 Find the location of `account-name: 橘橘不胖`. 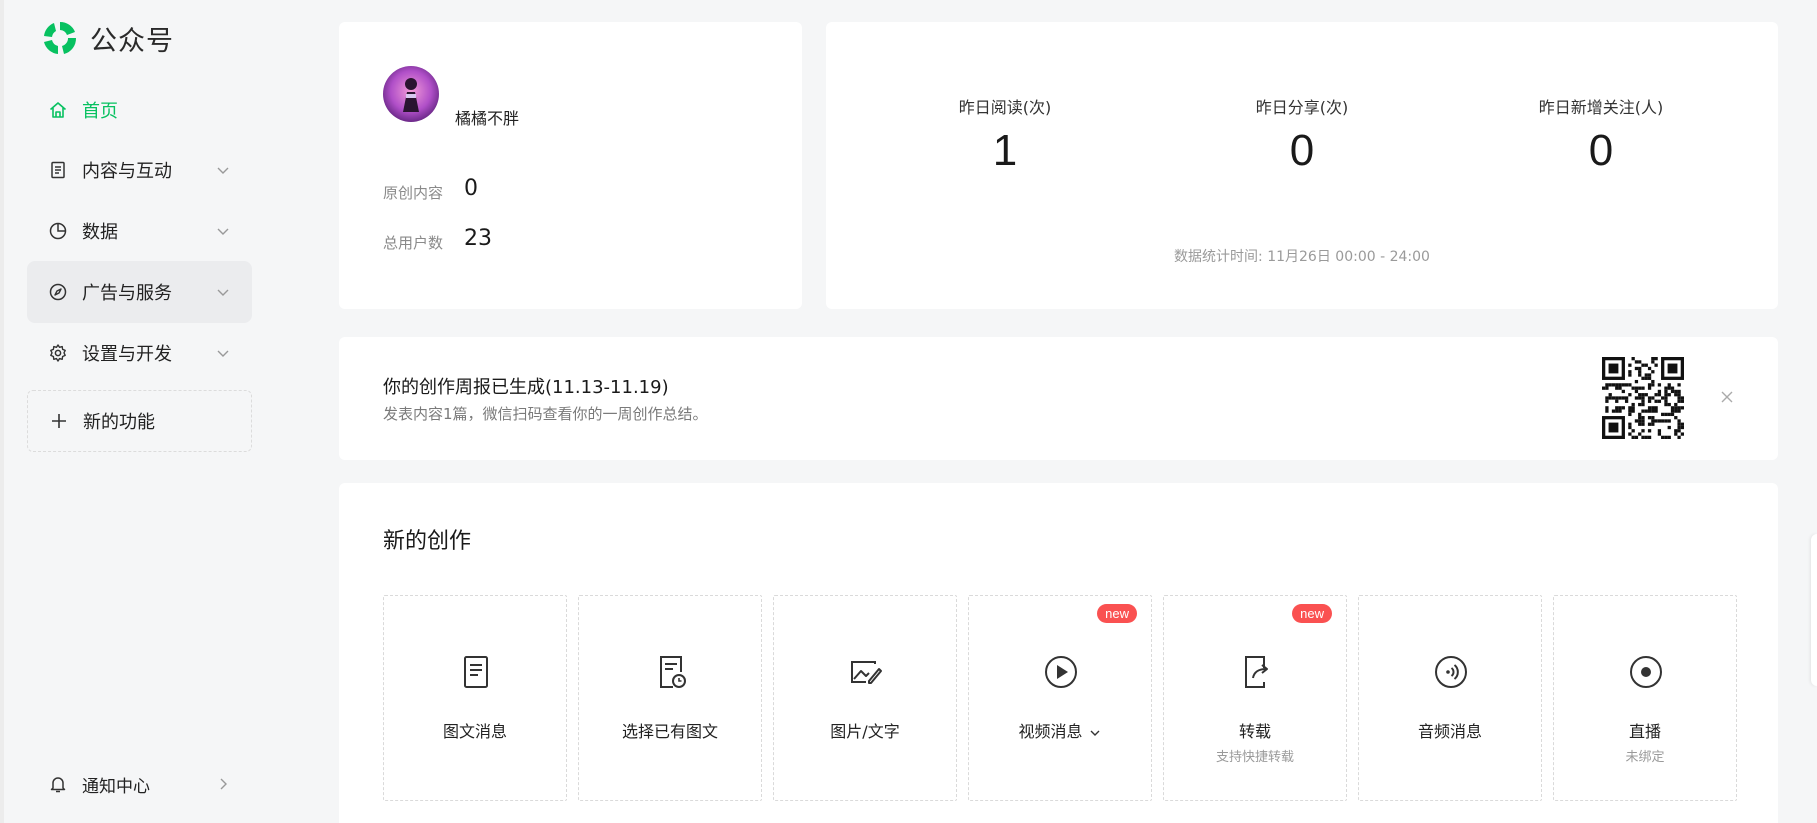

account-name: 橘橘不胖 is located at coordinates (487, 118).